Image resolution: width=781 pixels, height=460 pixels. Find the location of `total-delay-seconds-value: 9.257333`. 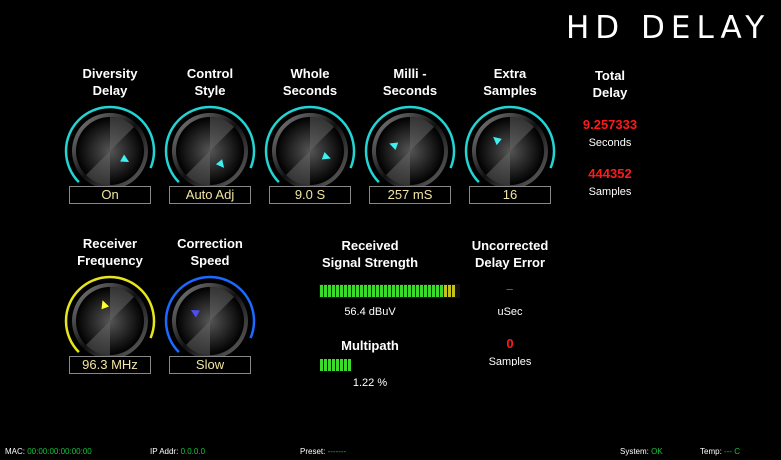

total-delay-seconds-value: 9.257333 is located at coordinates (610, 124).